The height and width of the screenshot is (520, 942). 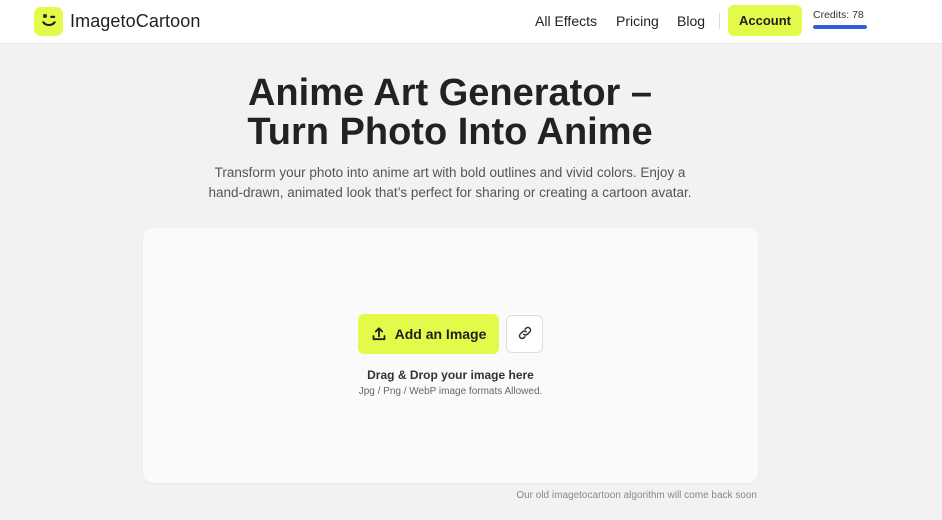 What do you see at coordinates (440, 334) in the screenshot?
I see `add-image-label: Add an Image` at bounding box center [440, 334].